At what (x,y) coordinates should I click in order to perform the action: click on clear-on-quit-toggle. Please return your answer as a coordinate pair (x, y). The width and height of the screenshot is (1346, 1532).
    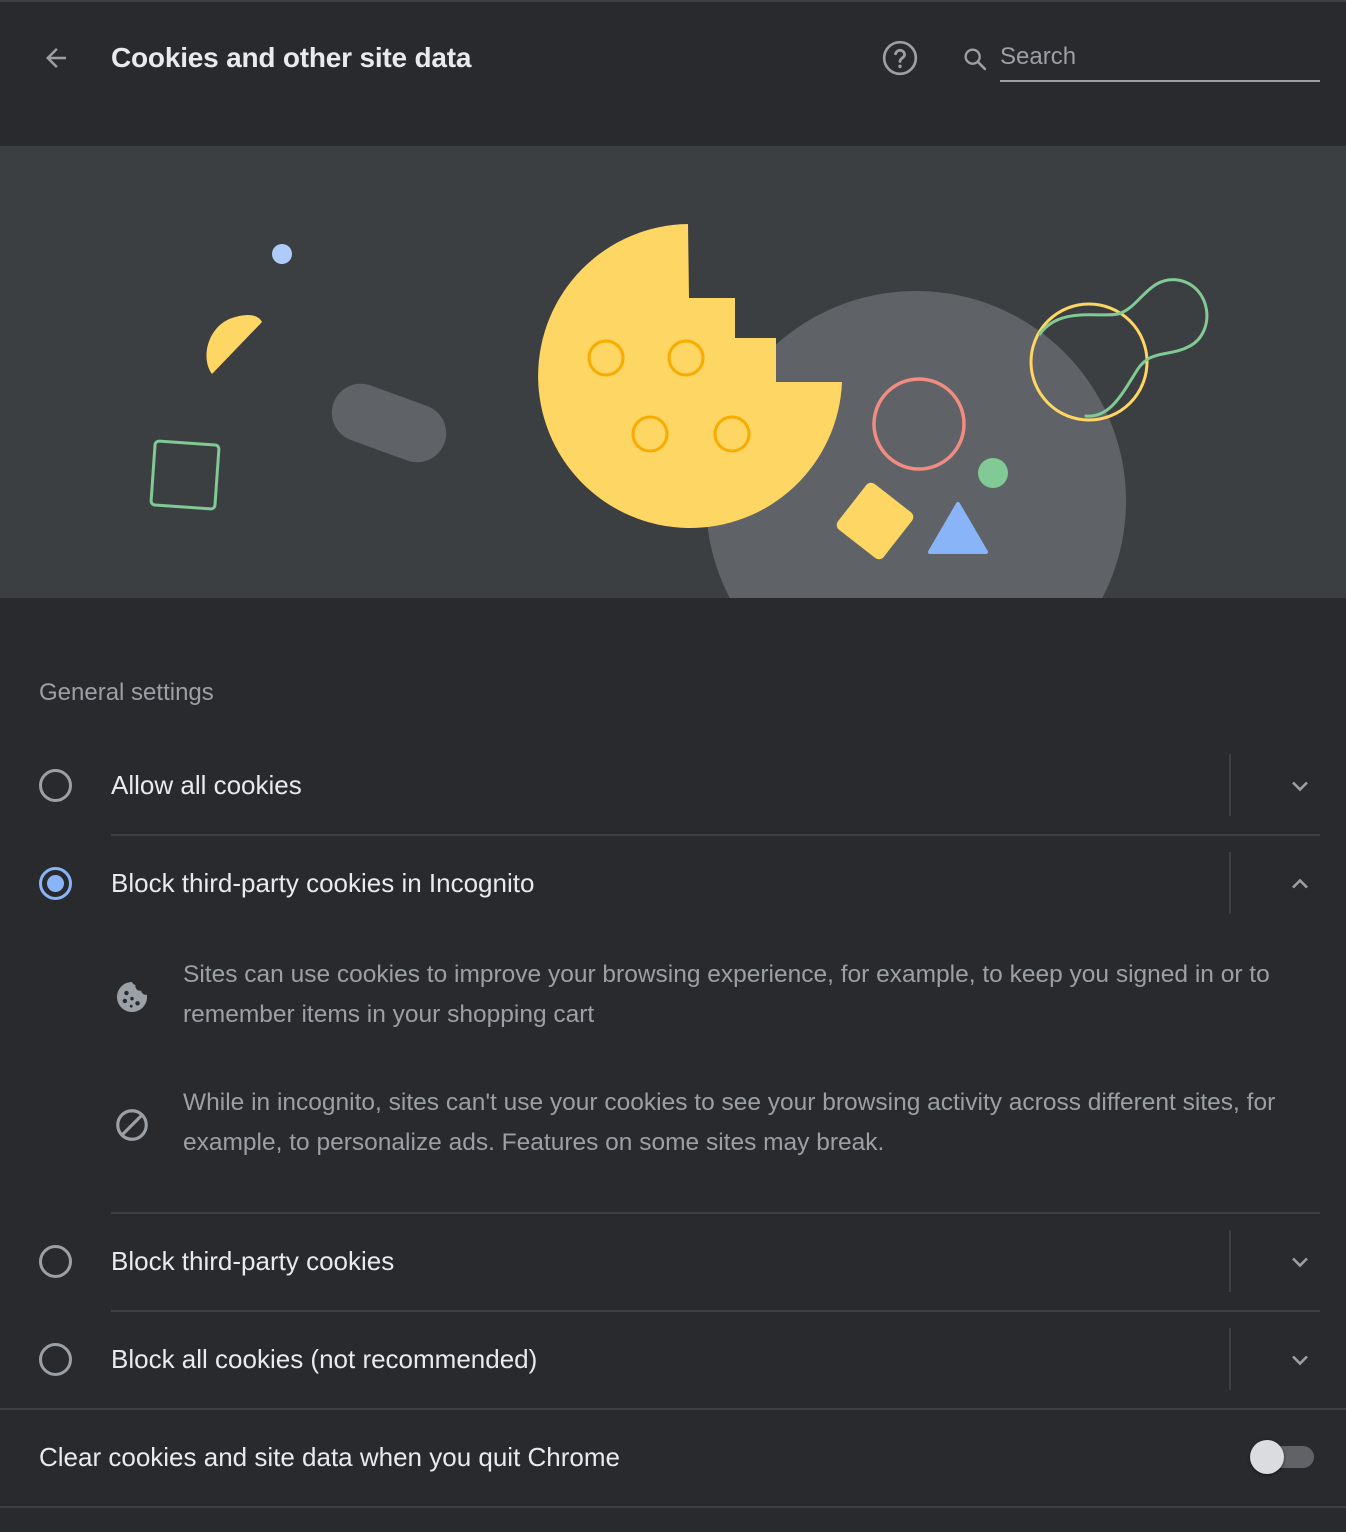
    Looking at the image, I should click on (1283, 1457).